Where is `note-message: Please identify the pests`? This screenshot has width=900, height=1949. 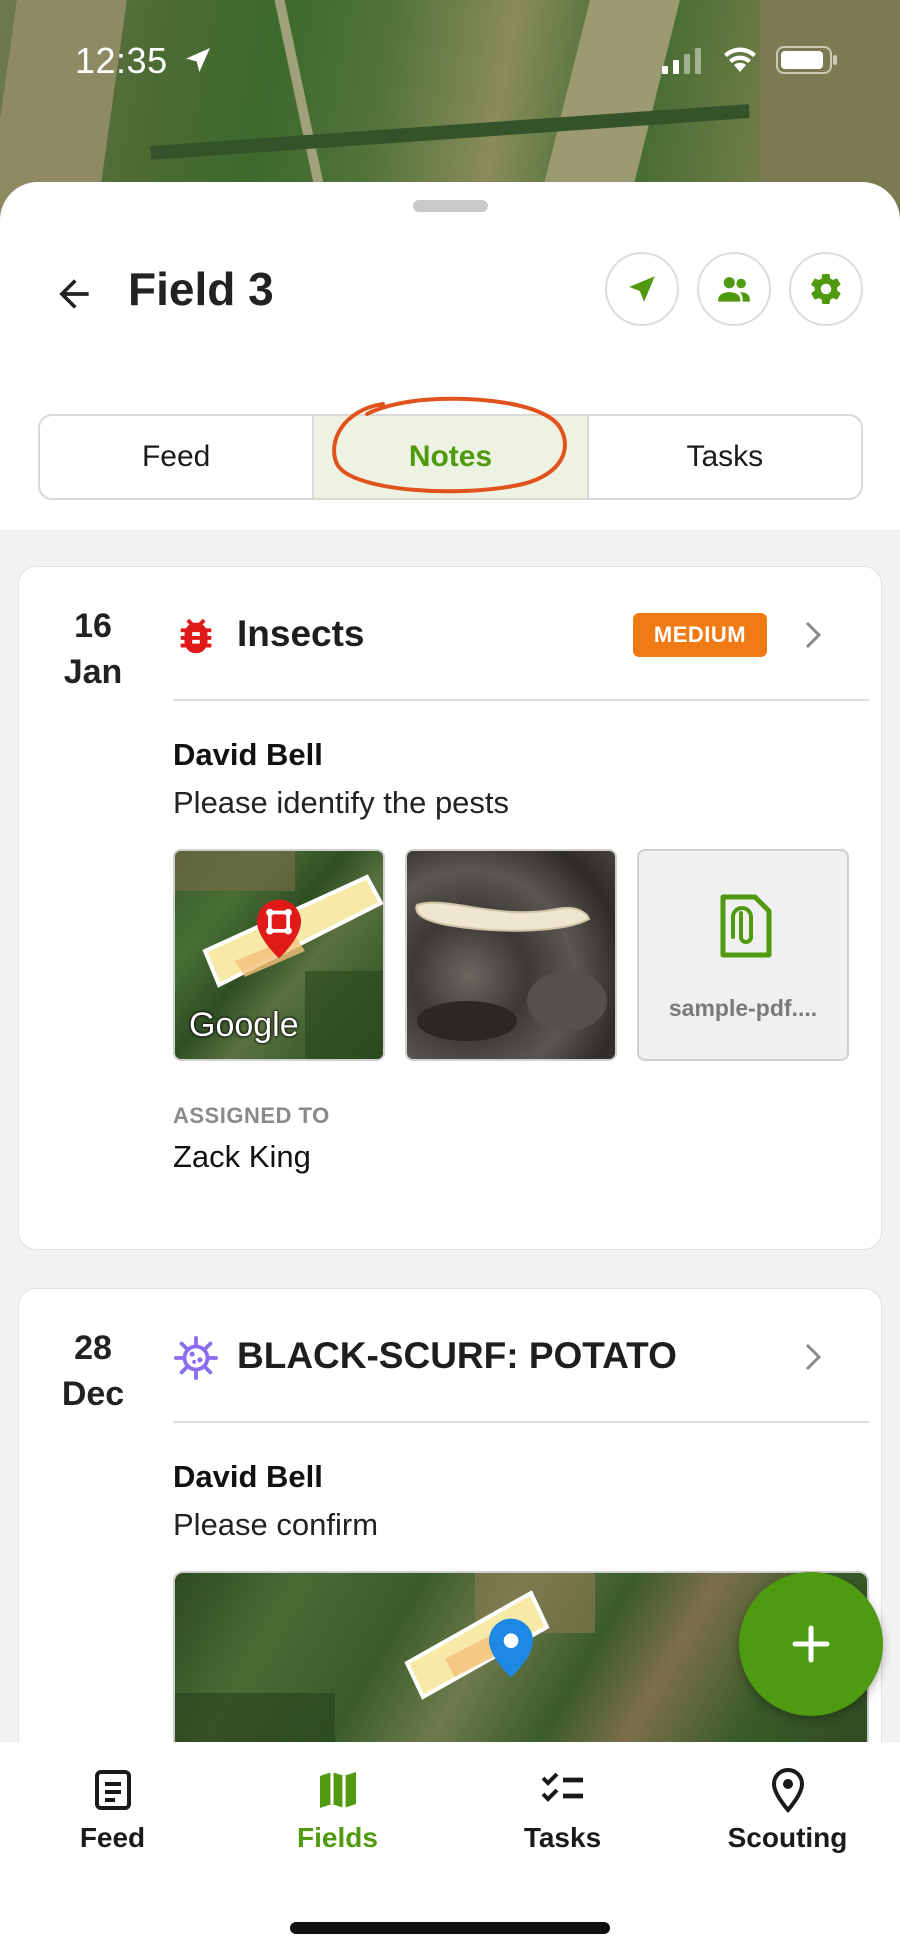 note-message: Please identify the pests is located at coordinates (341, 802).